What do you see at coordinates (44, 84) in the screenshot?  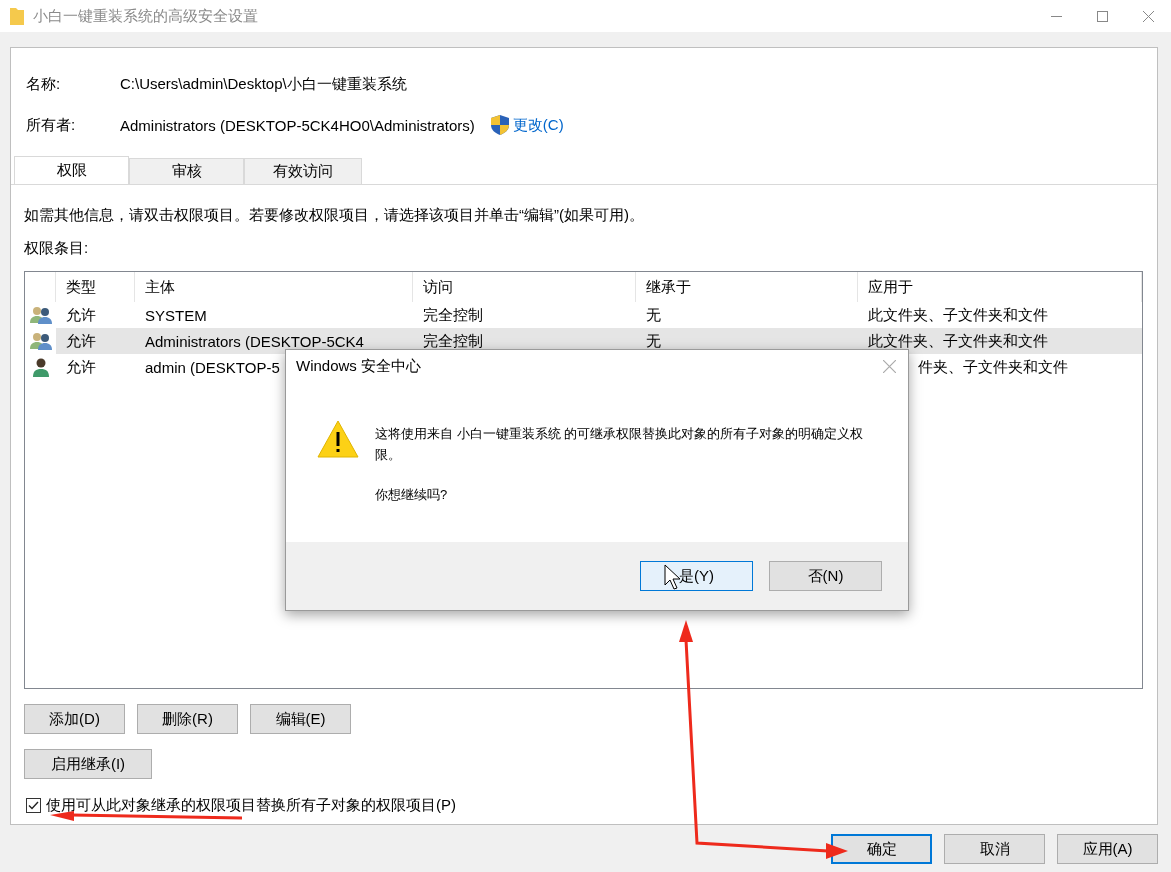 I see `field-label: 名称:` at bounding box center [44, 84].